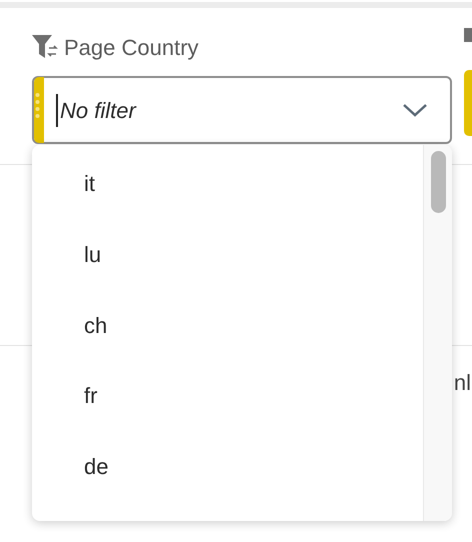 This screenshot has width=472, height=542. What do you see at coordinates (227, 344) in the screenshot?
I see `dropdown-option: ch` at bounding box center [227, 344].